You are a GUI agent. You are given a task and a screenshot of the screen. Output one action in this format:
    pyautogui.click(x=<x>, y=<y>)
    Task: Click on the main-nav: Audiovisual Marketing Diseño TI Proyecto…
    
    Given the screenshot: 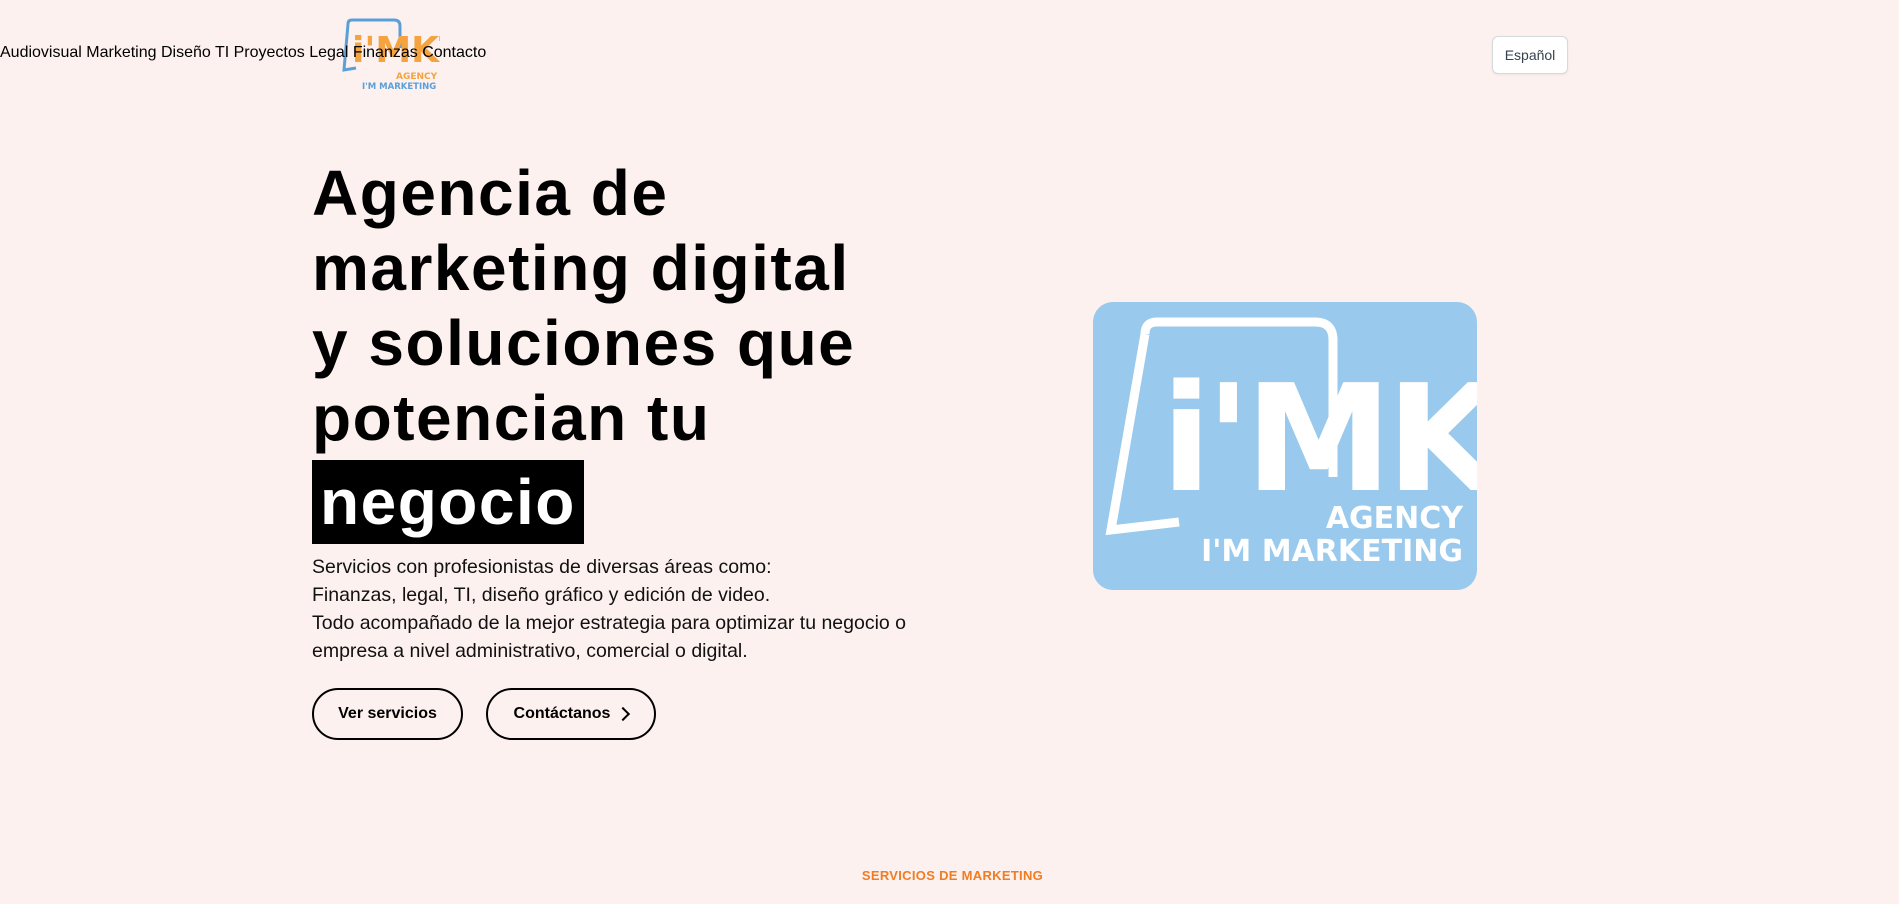 What is the action you would take?
    pyautogui.click(x=949, y=55)
    